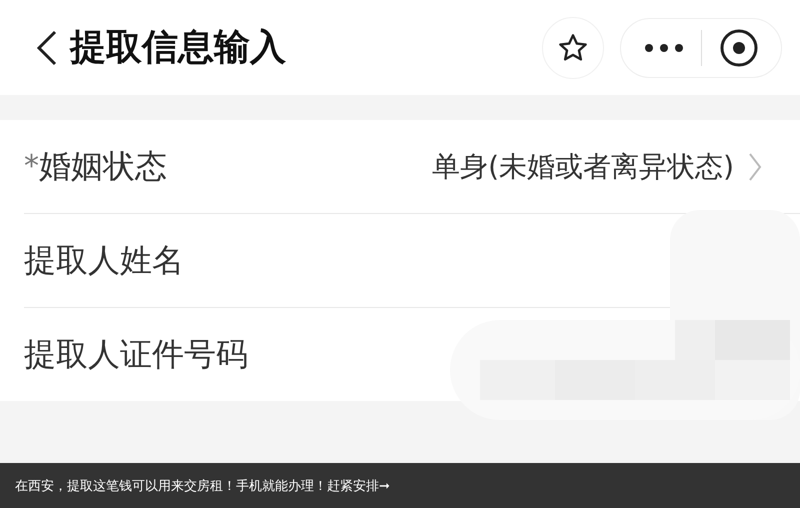  I want to click on field-label: 提取人证件号码, so click(136, 354).